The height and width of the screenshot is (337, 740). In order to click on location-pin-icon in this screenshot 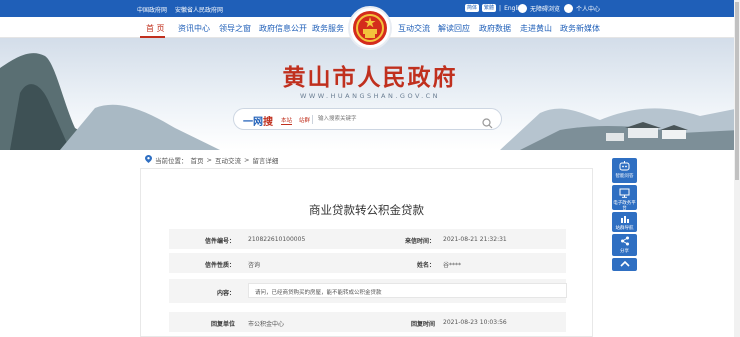, I will do `click(148, 160)`.